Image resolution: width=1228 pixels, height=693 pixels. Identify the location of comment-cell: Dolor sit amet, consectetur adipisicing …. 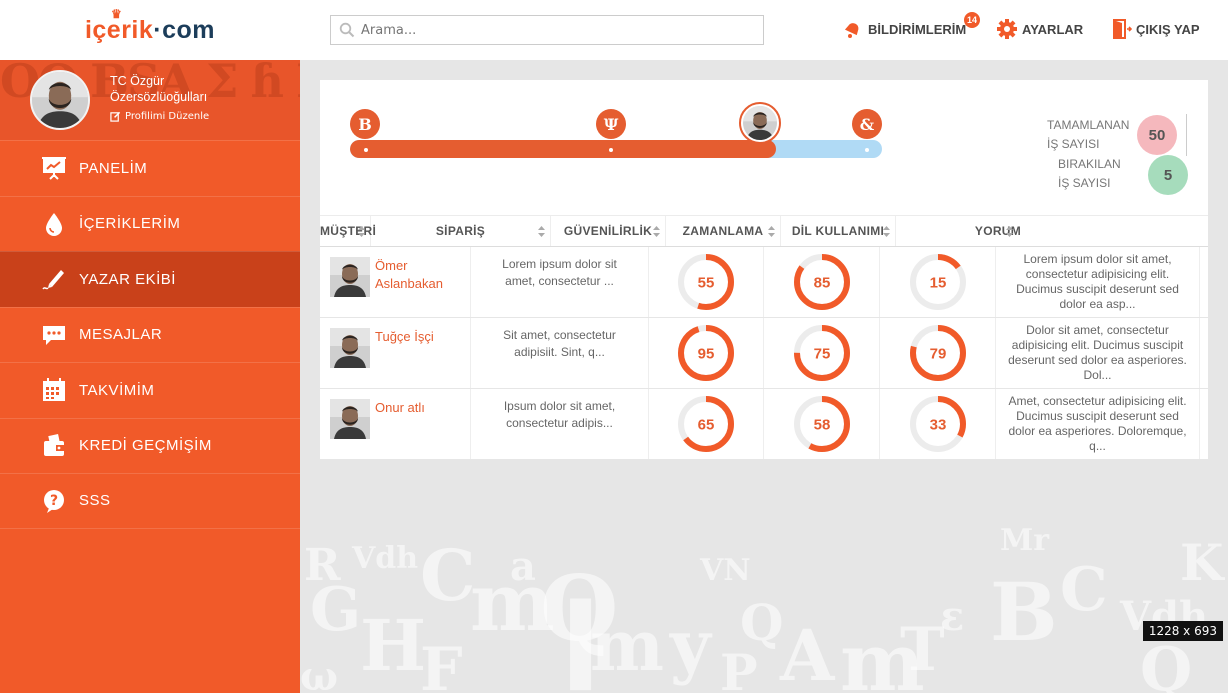
(1098, 353).